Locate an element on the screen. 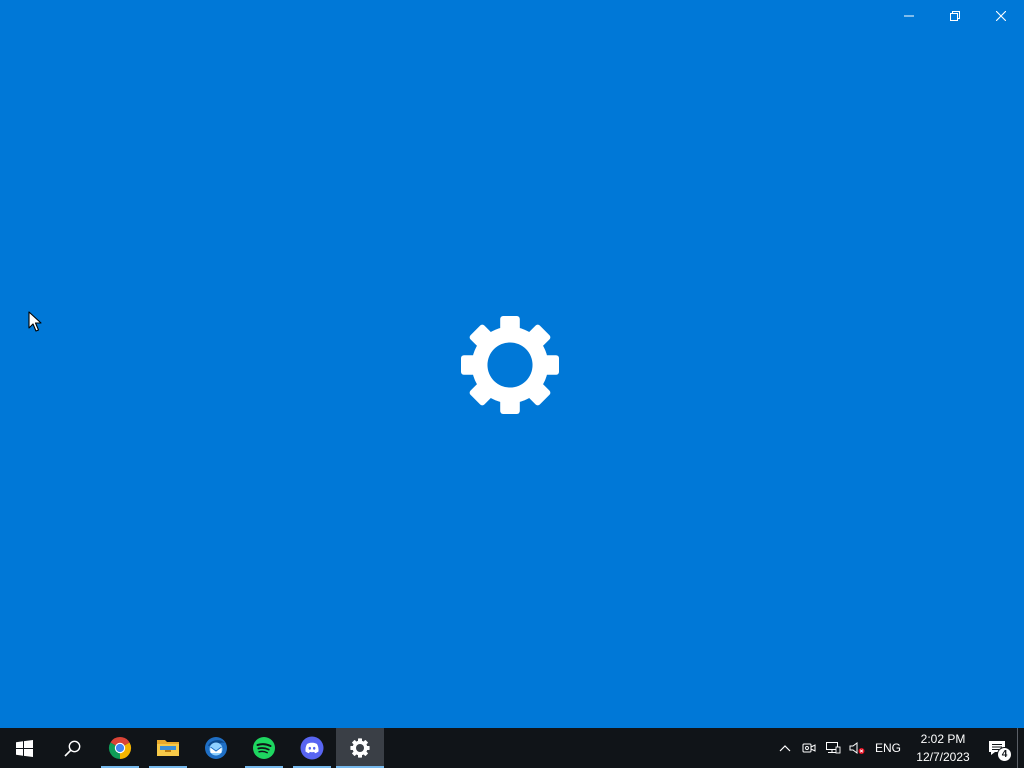 The height and width of the screenshot is (768, 1024). search-icon is located at coordinates (71, 748).